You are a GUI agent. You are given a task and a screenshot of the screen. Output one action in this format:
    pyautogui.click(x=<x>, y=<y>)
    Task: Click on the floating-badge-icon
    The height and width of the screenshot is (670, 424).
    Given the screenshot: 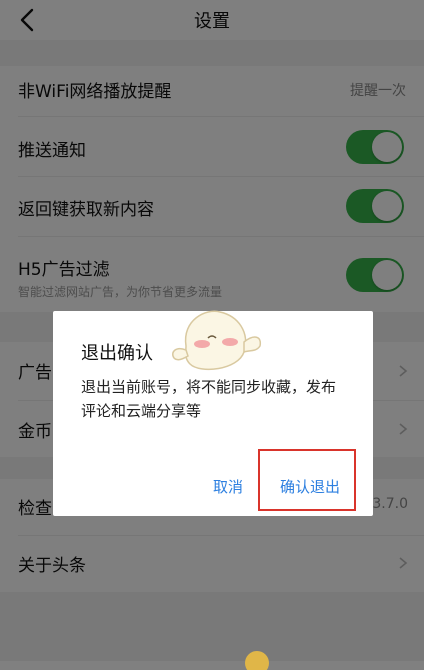 What is the action you would take?
    pyautogui.click(x=257, y=660)
    